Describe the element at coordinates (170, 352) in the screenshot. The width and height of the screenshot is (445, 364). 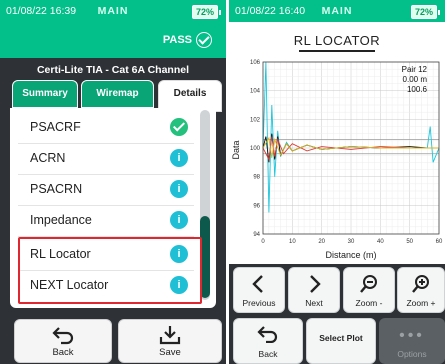
I see `save-button-label: Save` at that location.